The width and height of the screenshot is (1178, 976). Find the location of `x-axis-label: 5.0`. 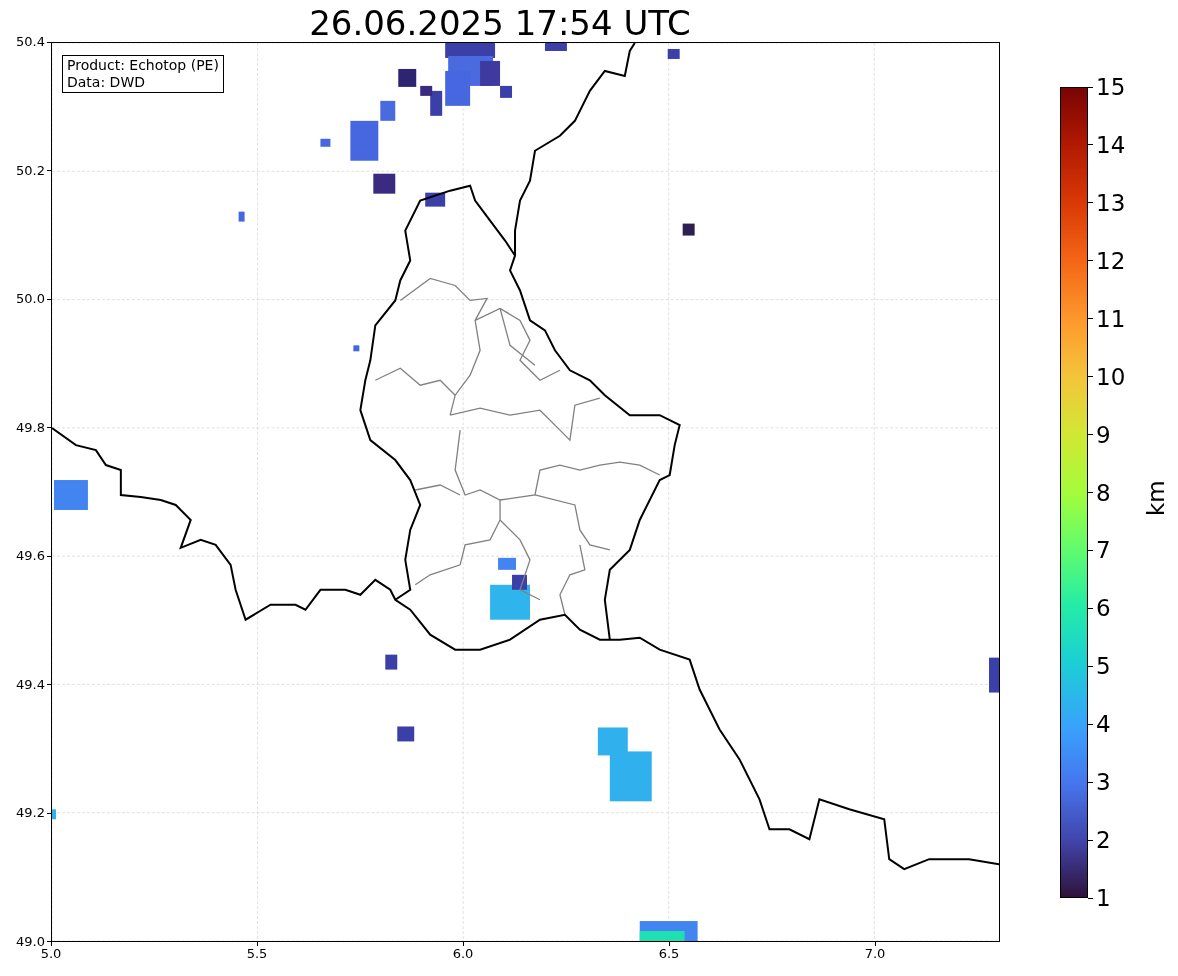

x-axis-label: 5.0 is located at coordinates (51, 954).